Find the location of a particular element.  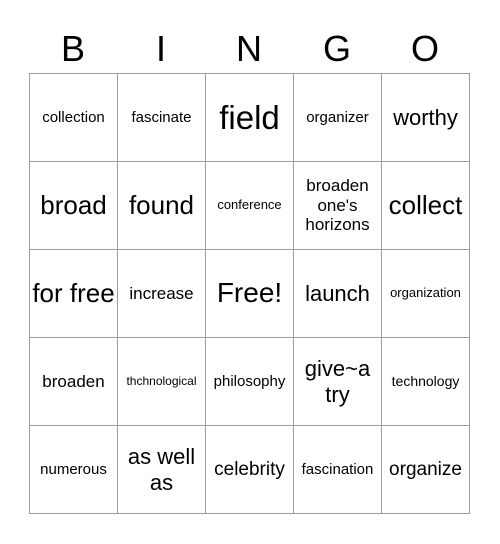

bingo-cell: fascinate is located at coordinates (162, 118).